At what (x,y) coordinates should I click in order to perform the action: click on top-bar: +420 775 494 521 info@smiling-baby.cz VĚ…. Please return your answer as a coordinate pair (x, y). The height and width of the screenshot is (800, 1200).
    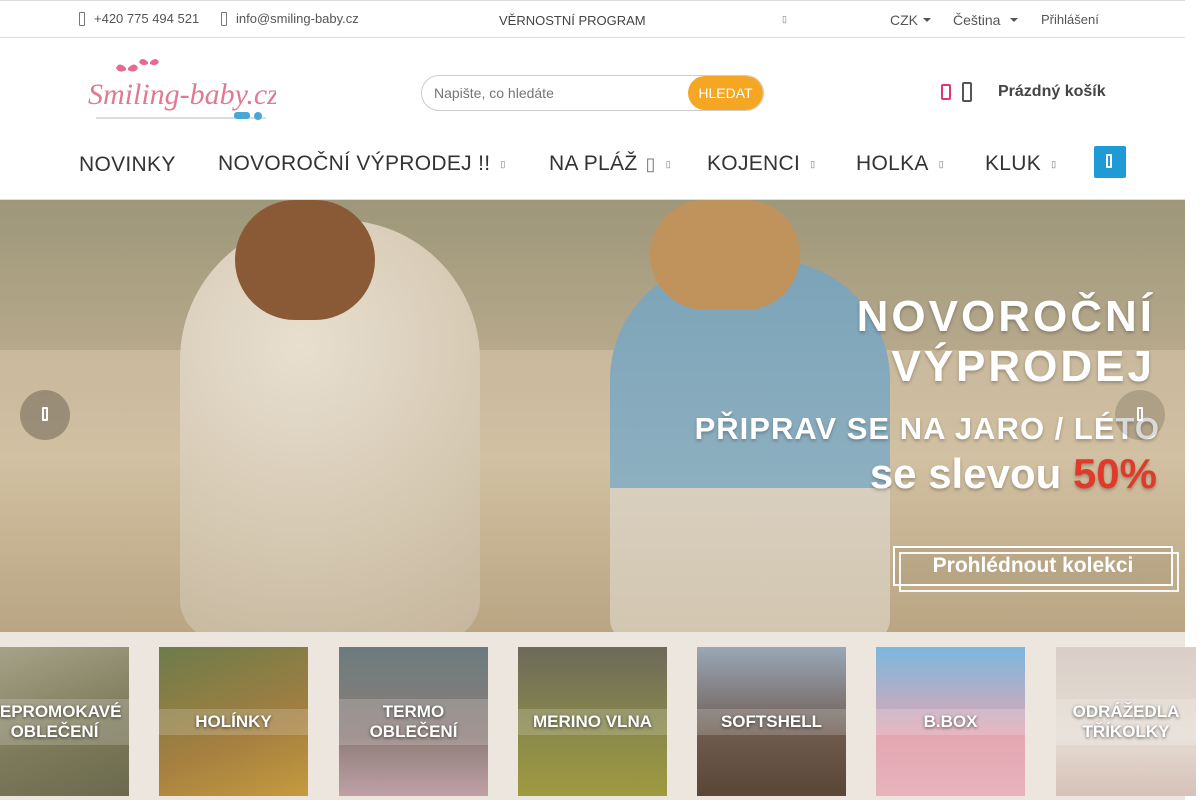
    Looking at the image, I should click on (592, 19).